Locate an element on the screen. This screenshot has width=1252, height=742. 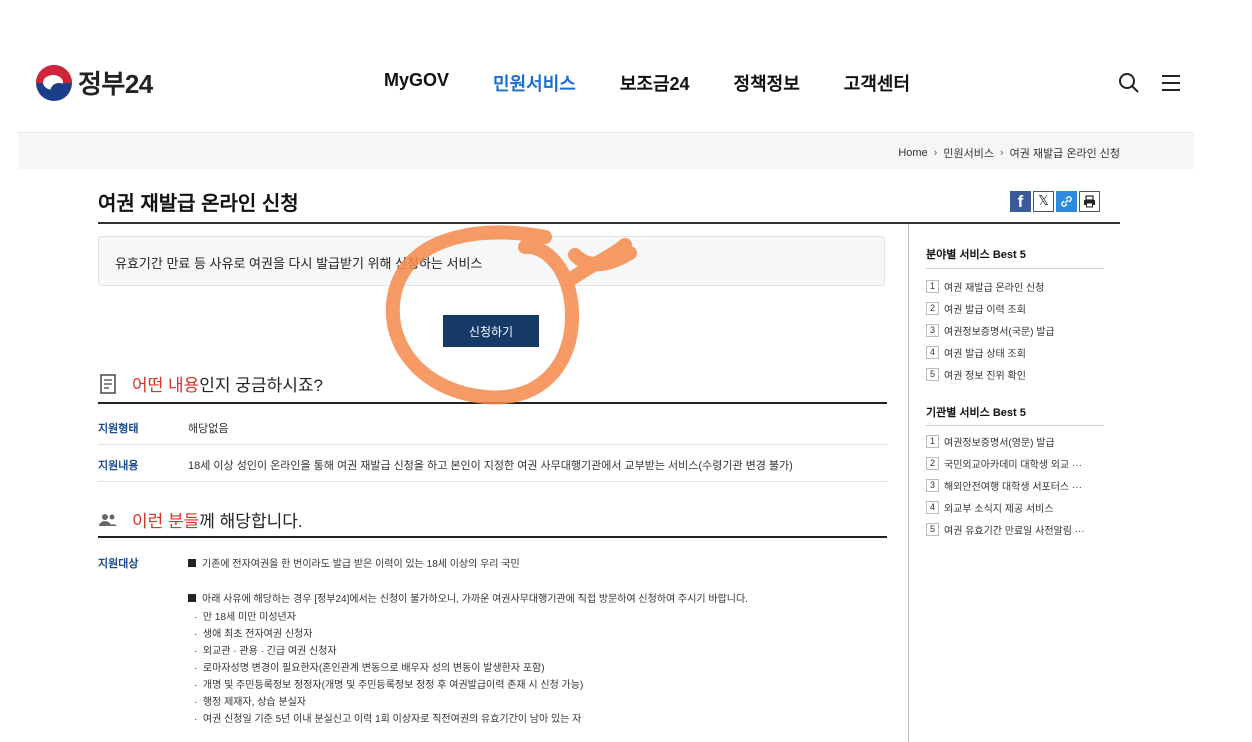
section-who-title-highlight: 이런 분들 is located at coordinates (166, 521).